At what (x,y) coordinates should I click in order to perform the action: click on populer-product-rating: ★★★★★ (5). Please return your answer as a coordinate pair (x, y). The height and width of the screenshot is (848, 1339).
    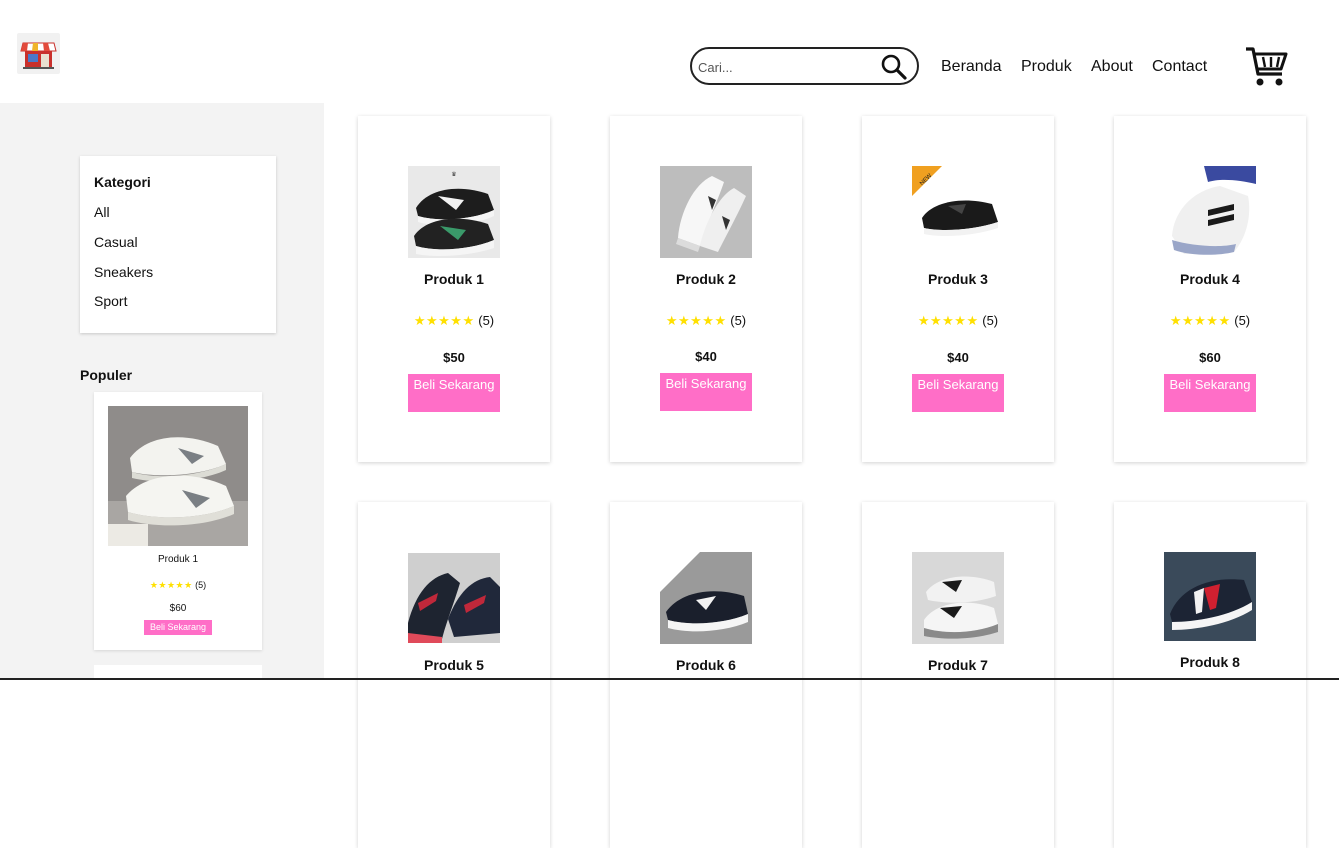
    Looking at the image, I should click on (178, 585).